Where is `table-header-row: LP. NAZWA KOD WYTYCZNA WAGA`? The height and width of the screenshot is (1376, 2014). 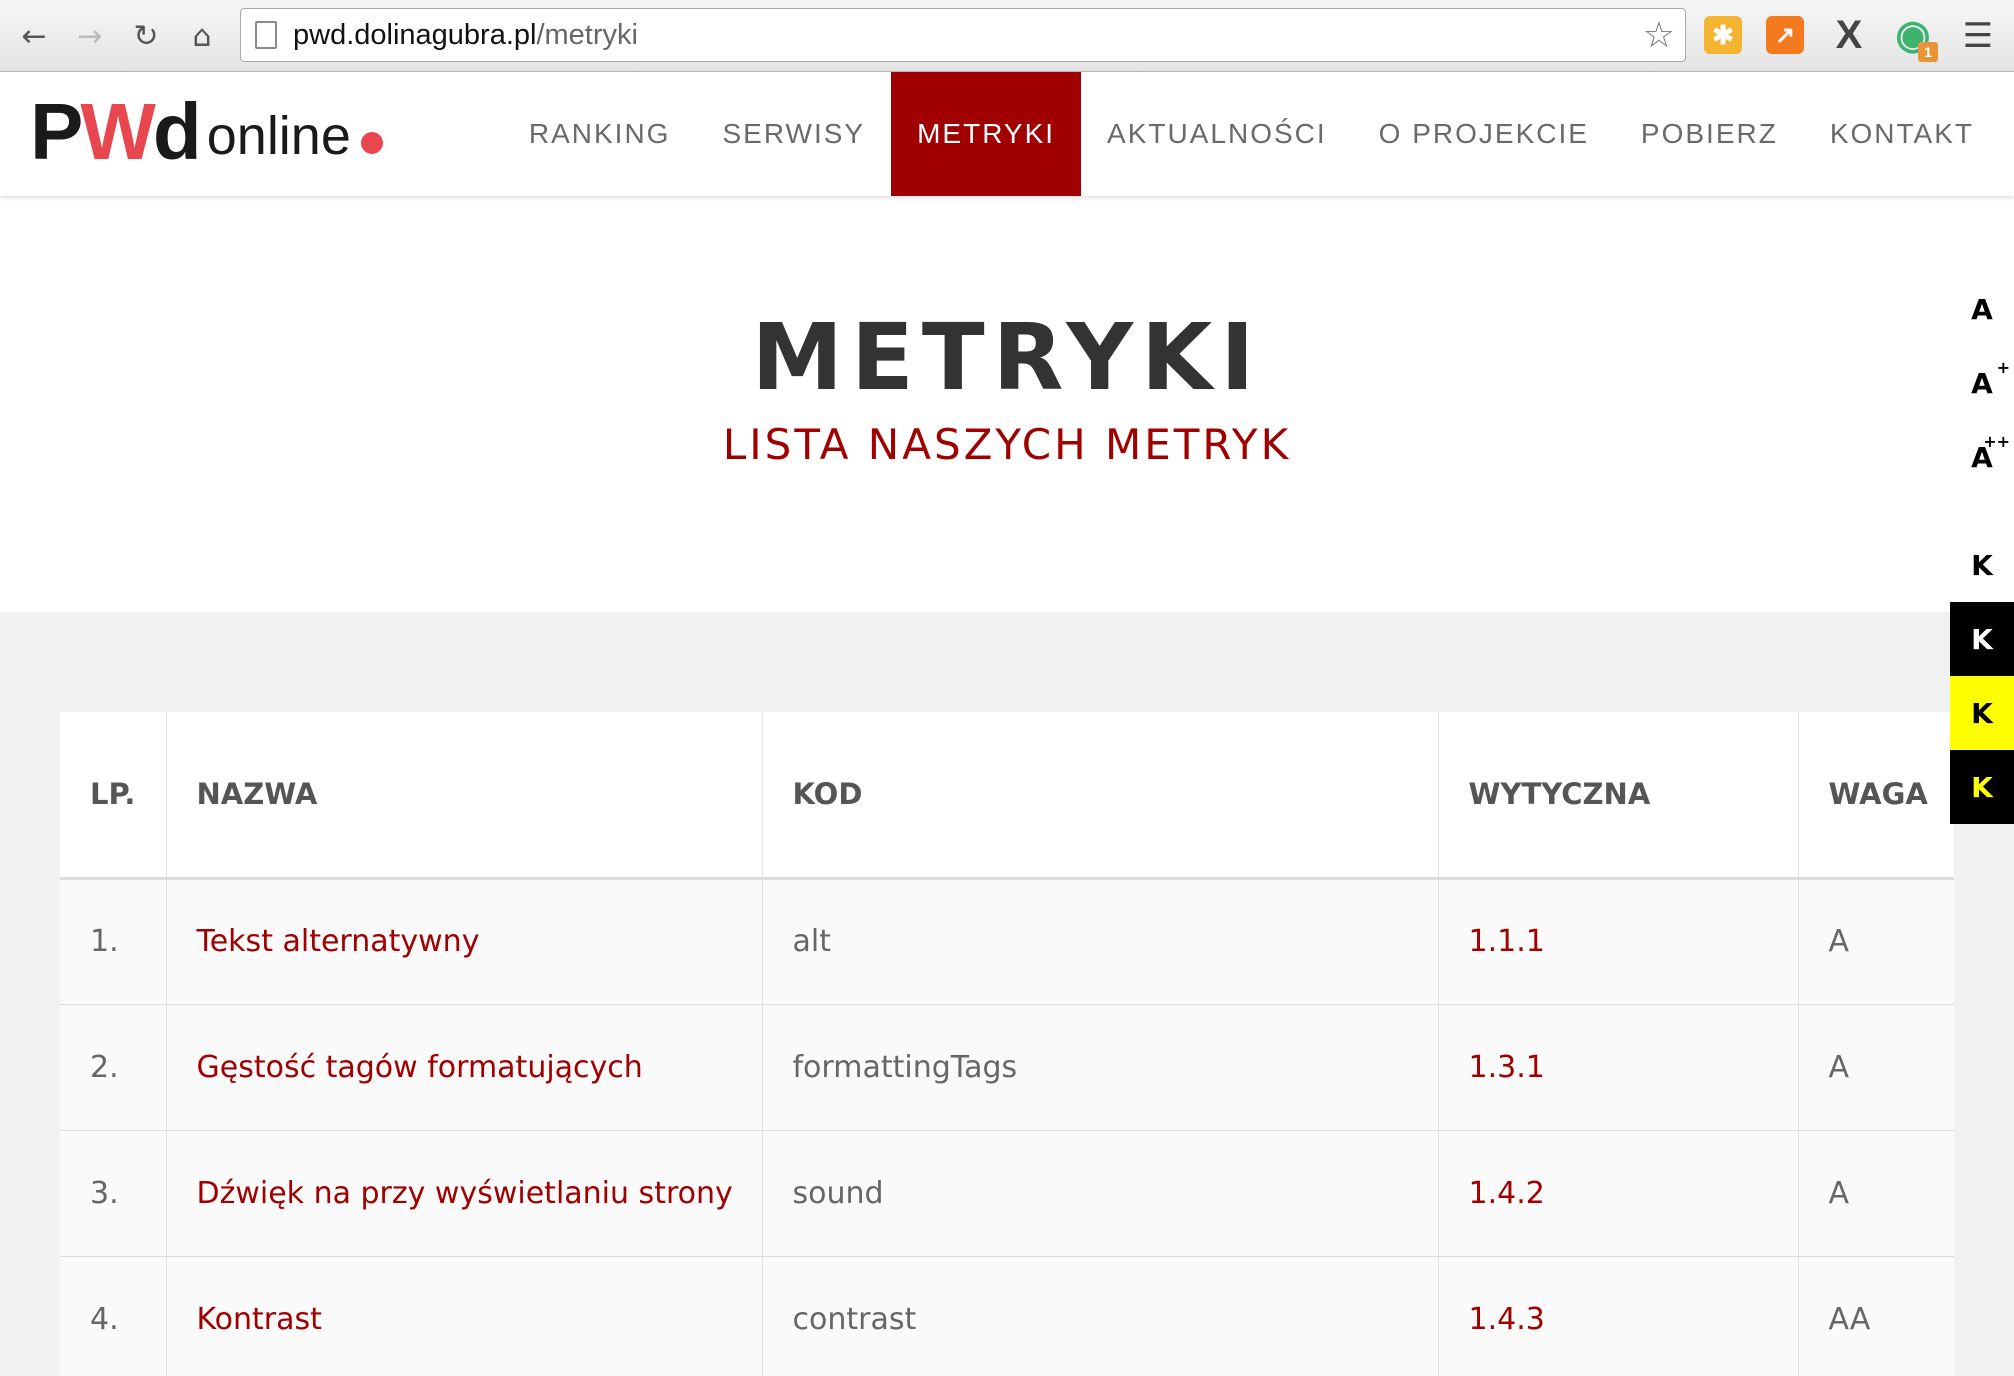 table-header-row: LP. NAZWA KOD WYTYCZNA WAGA is located at coordinates (1007, 796).